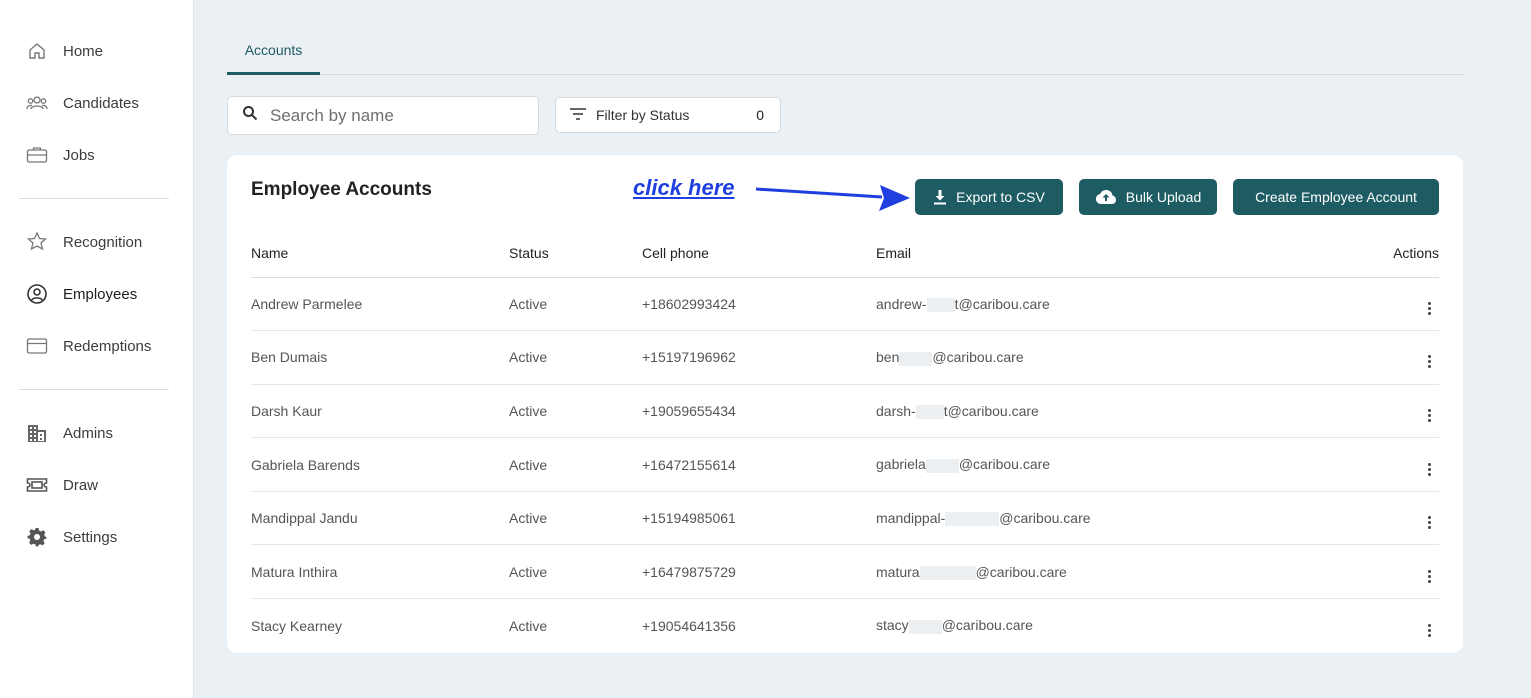 The height and width of the screenshot is (698, 1531). Describe the element at coordinates (37, 346) in the screenshot. I see `credit-card-icon` at that location.